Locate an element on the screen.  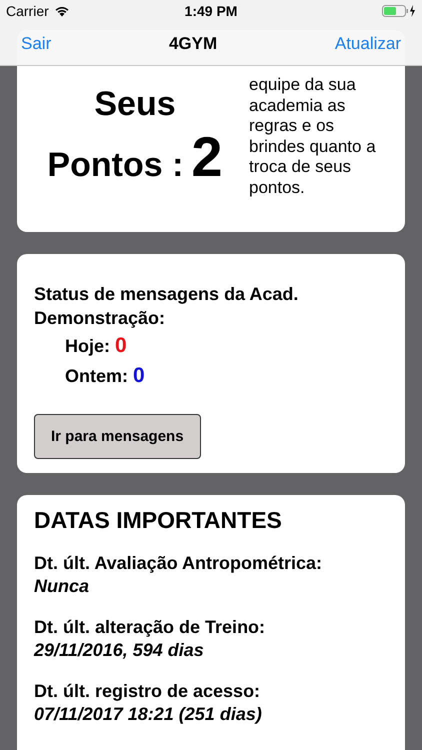
date-label: Dt. últ. alteração de Treino: is located at coordinates (150, 627).